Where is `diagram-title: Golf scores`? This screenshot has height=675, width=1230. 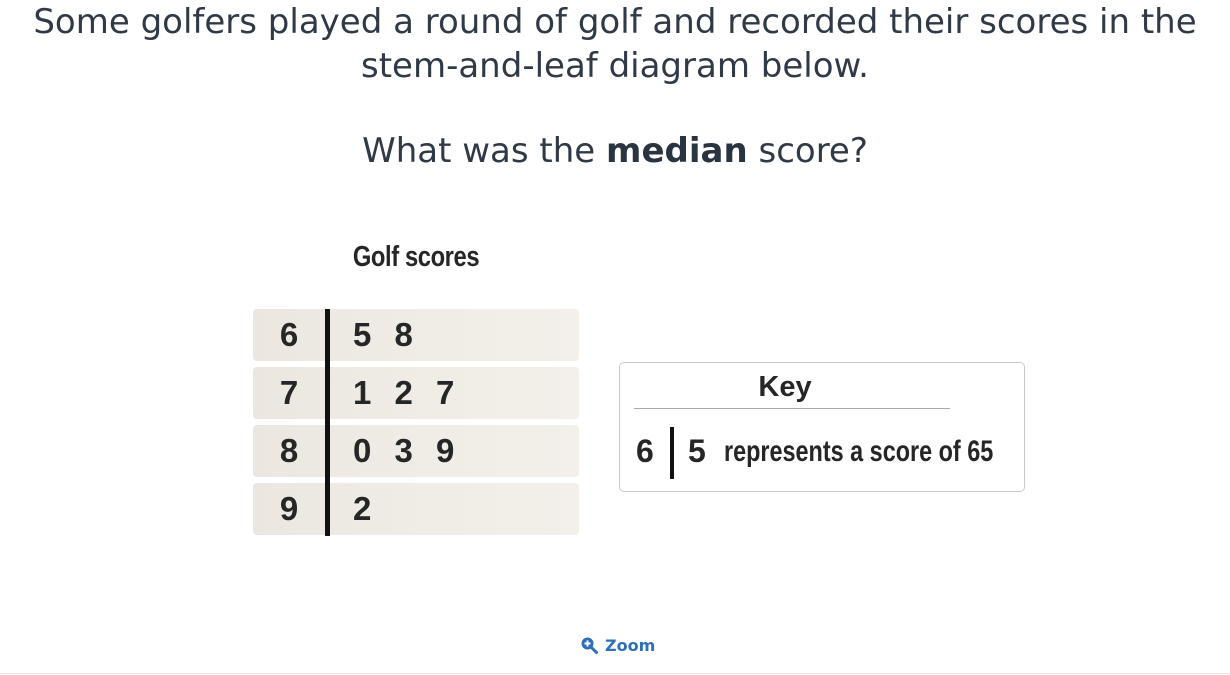 diagram-title: Golf scores is located at coordinates (416, 257).